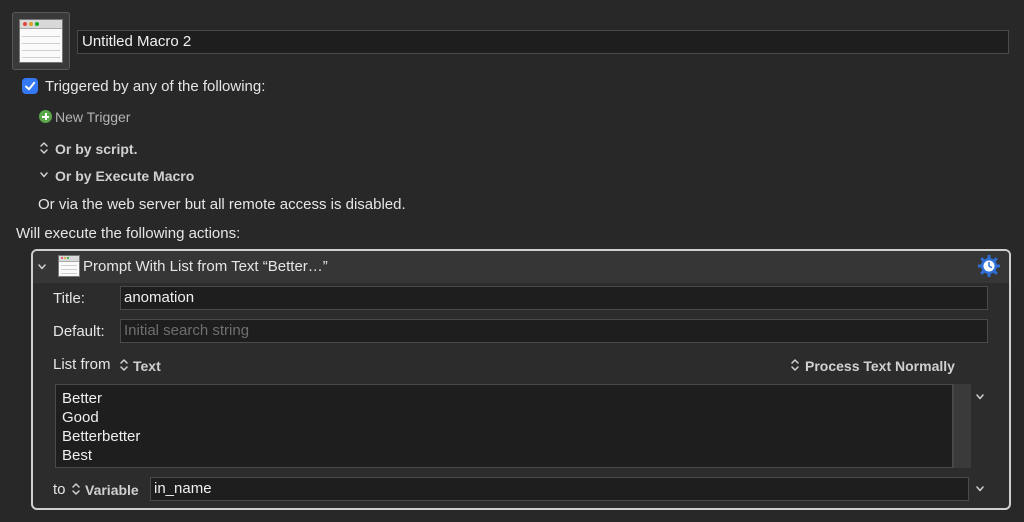 The height and width of the screenshot is (522, 1024). What do you see at coordinates (69, 266) in the screenshot?
I see `action-window-icon` at bounding box center [69, 266].